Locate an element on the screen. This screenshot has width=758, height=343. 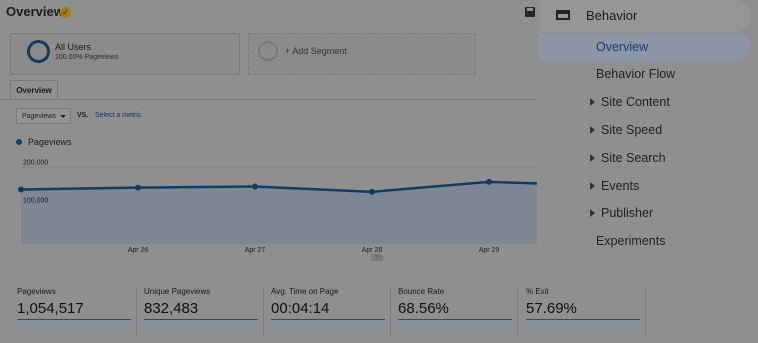
nav-item-site-search: Site Search is located at coordinates (633, 158).